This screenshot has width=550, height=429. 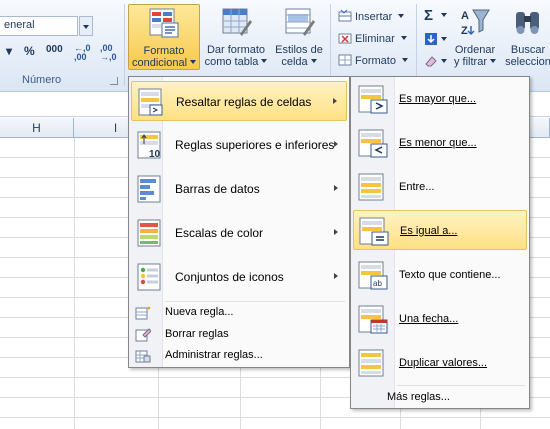 I want to click on conditional-format-label-1: Formato, so click(x=164, y=51).